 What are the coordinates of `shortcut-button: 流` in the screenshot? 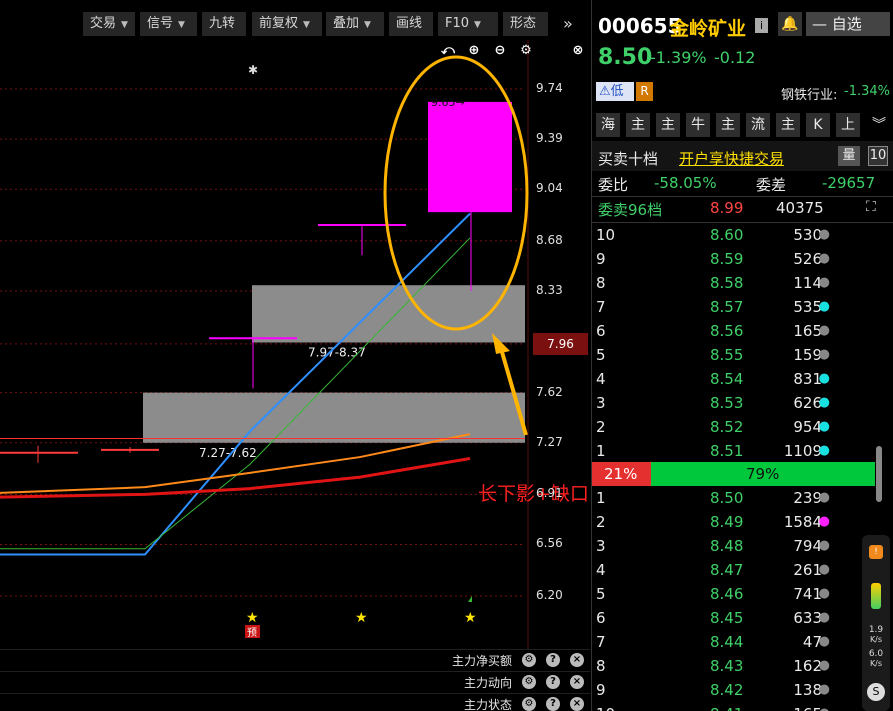 It's located at (758, 125).